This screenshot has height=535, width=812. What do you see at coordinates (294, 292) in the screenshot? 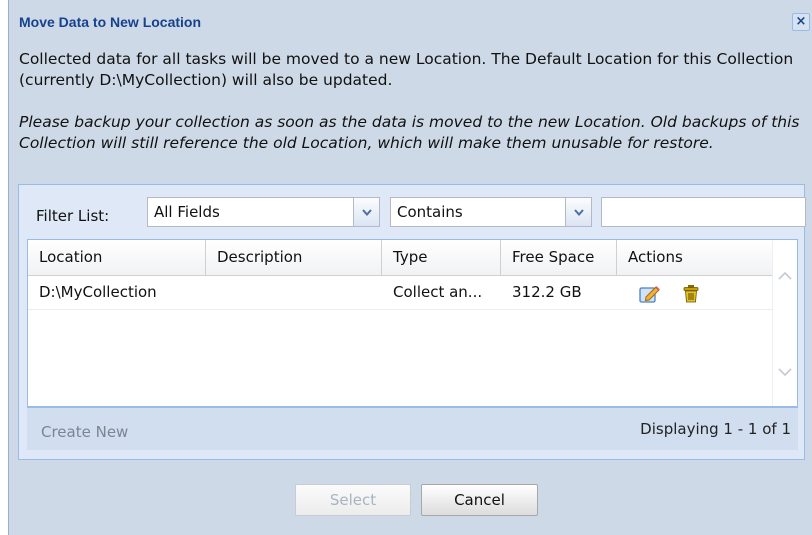
I see `cell-description` at bounding box center [294, 292].